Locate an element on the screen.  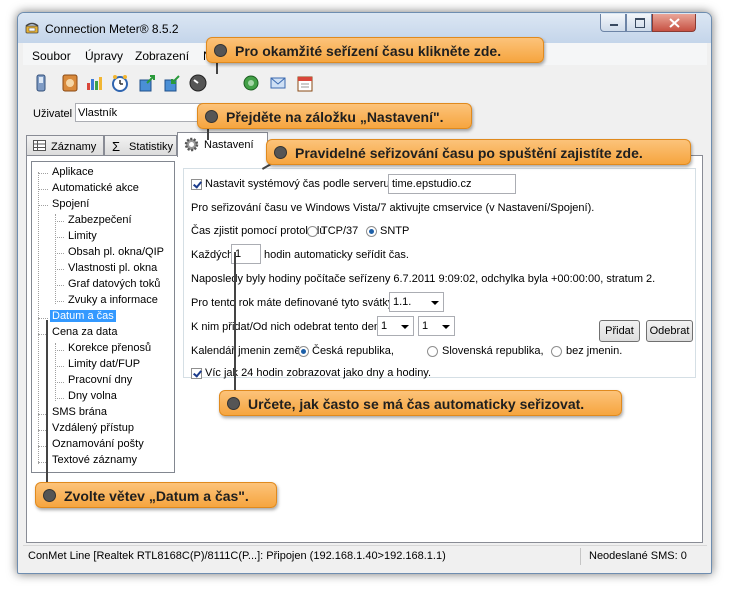
tree-item-spojeni: Spojení is located at coordinates (70, 204).